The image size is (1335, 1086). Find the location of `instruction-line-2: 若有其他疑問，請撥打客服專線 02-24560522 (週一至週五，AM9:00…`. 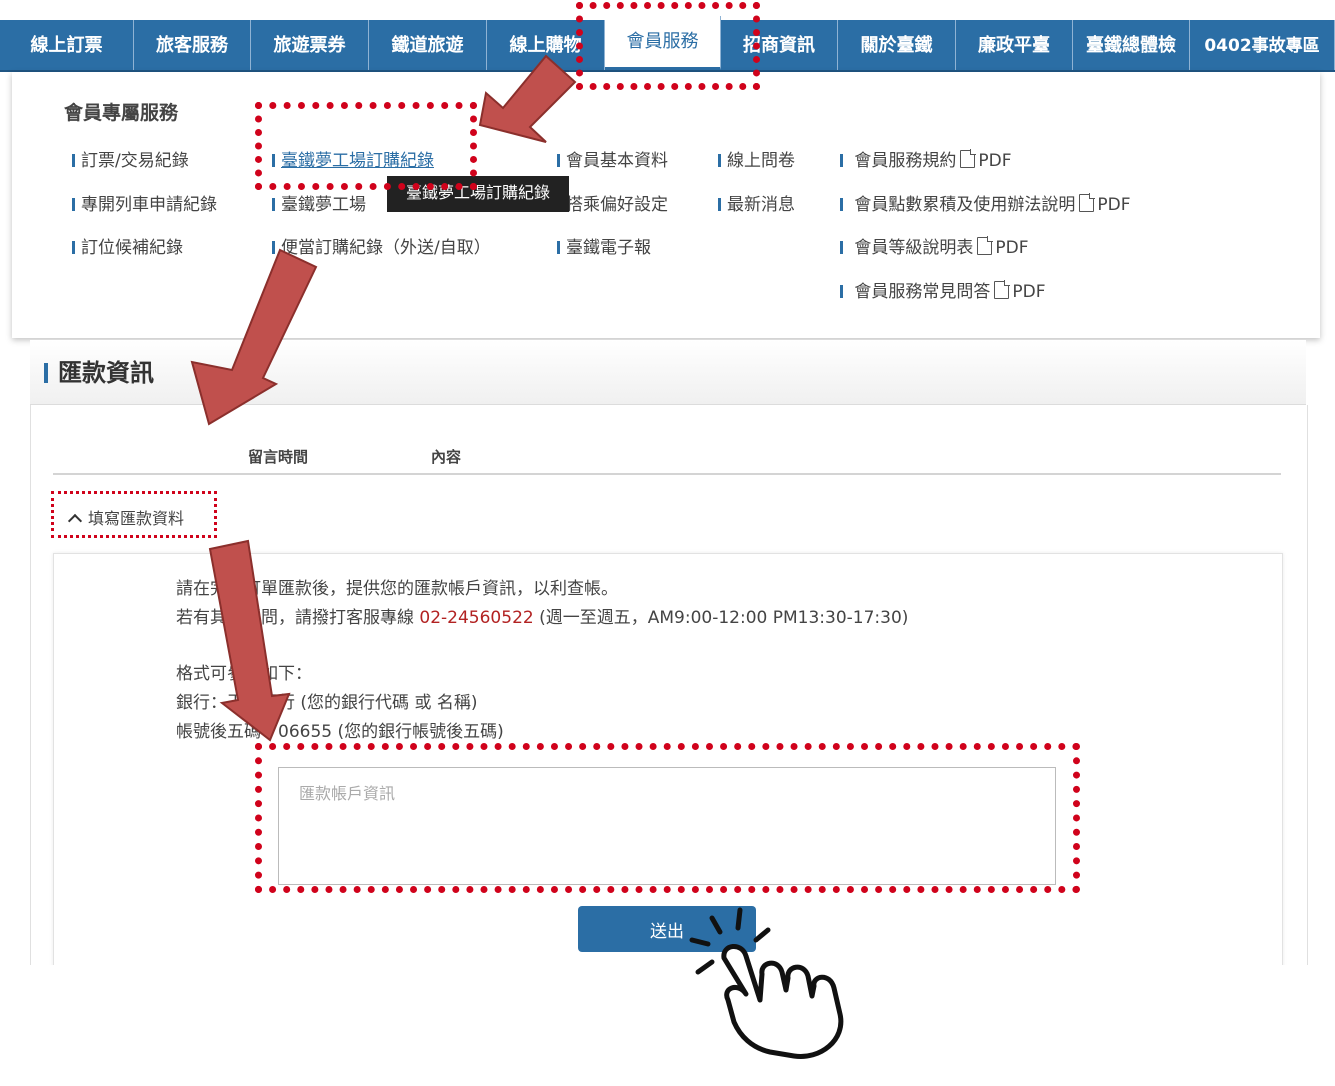

instruction-line-2: 若有其他疑問，請撥打客服專線 02-24560522 (週一至週五，AM9:00… is located at coordinates (542, 615).